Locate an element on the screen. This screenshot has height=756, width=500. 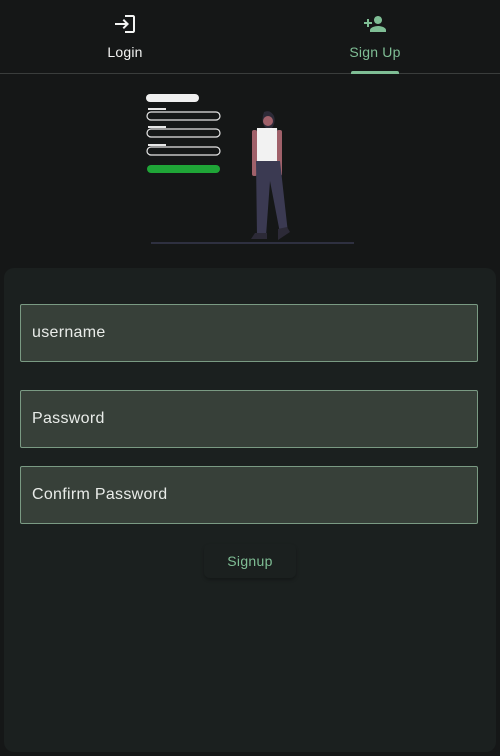
signup-button: Signup is located at coordinates (250, 561).